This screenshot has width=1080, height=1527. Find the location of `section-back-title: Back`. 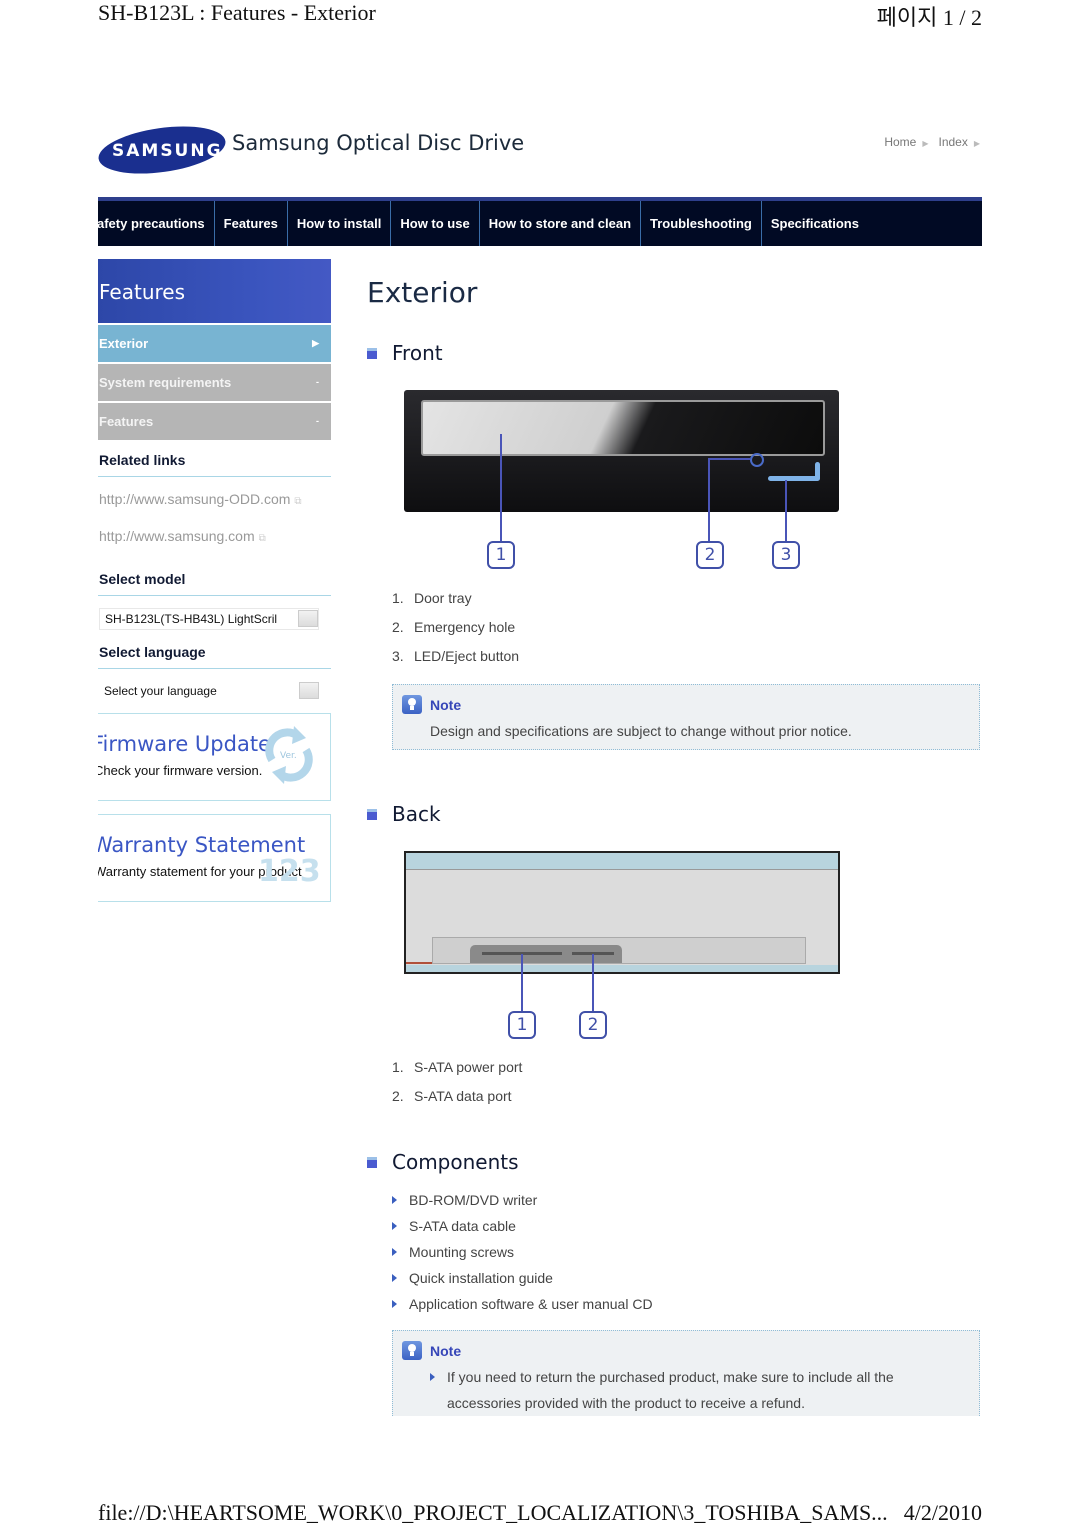

section-back-title: Back is located at coordinates (404, 814).